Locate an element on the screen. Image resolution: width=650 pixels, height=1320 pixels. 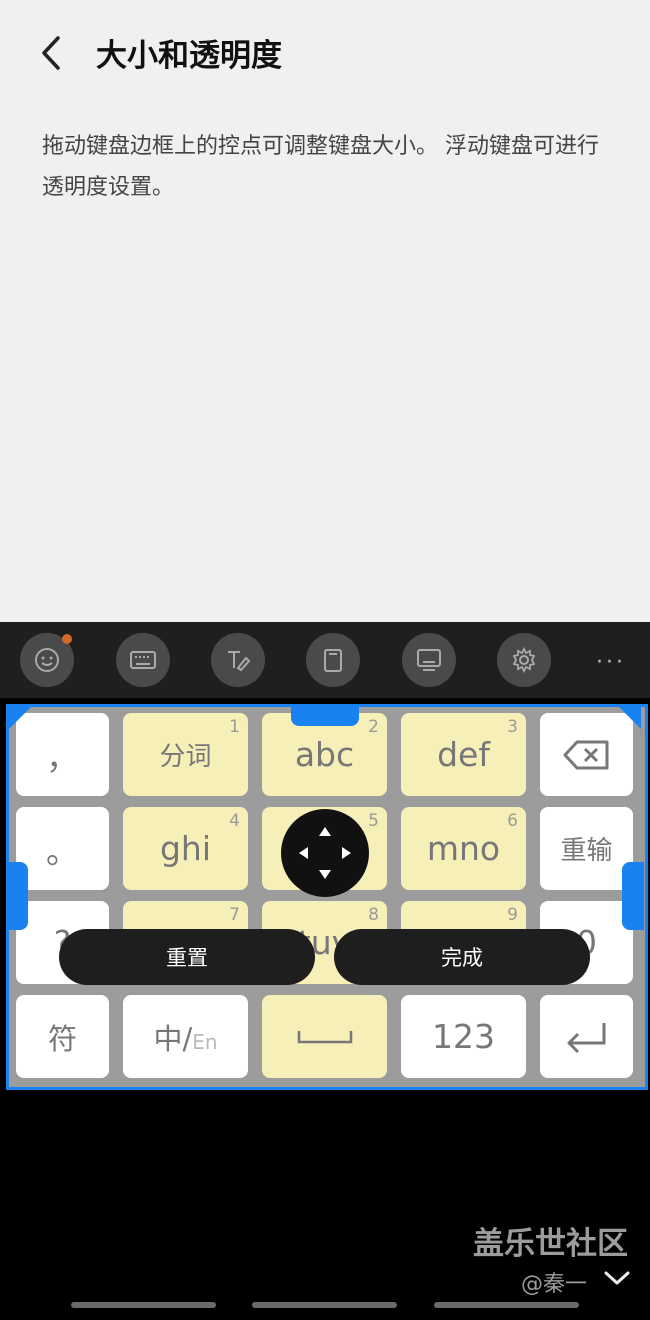
key-label: 符 is located at coordinates (62, 1038).